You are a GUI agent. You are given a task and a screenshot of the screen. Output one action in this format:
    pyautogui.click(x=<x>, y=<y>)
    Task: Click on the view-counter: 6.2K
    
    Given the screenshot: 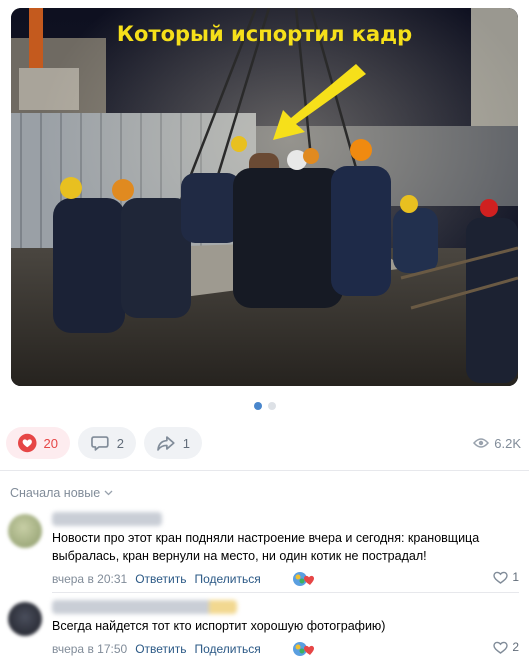 What is the action you would take?
    pyautogui.click(x=497, y=443)
    